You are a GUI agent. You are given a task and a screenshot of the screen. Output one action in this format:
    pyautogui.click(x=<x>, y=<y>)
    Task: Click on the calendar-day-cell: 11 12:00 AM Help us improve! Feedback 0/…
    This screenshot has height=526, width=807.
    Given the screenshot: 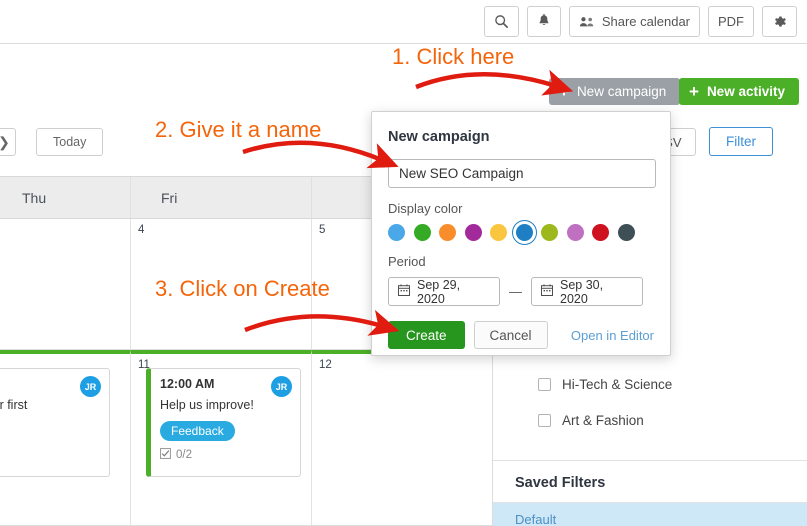 What is the action you would take?
    pyautogui.click(x=220, y=437)
    